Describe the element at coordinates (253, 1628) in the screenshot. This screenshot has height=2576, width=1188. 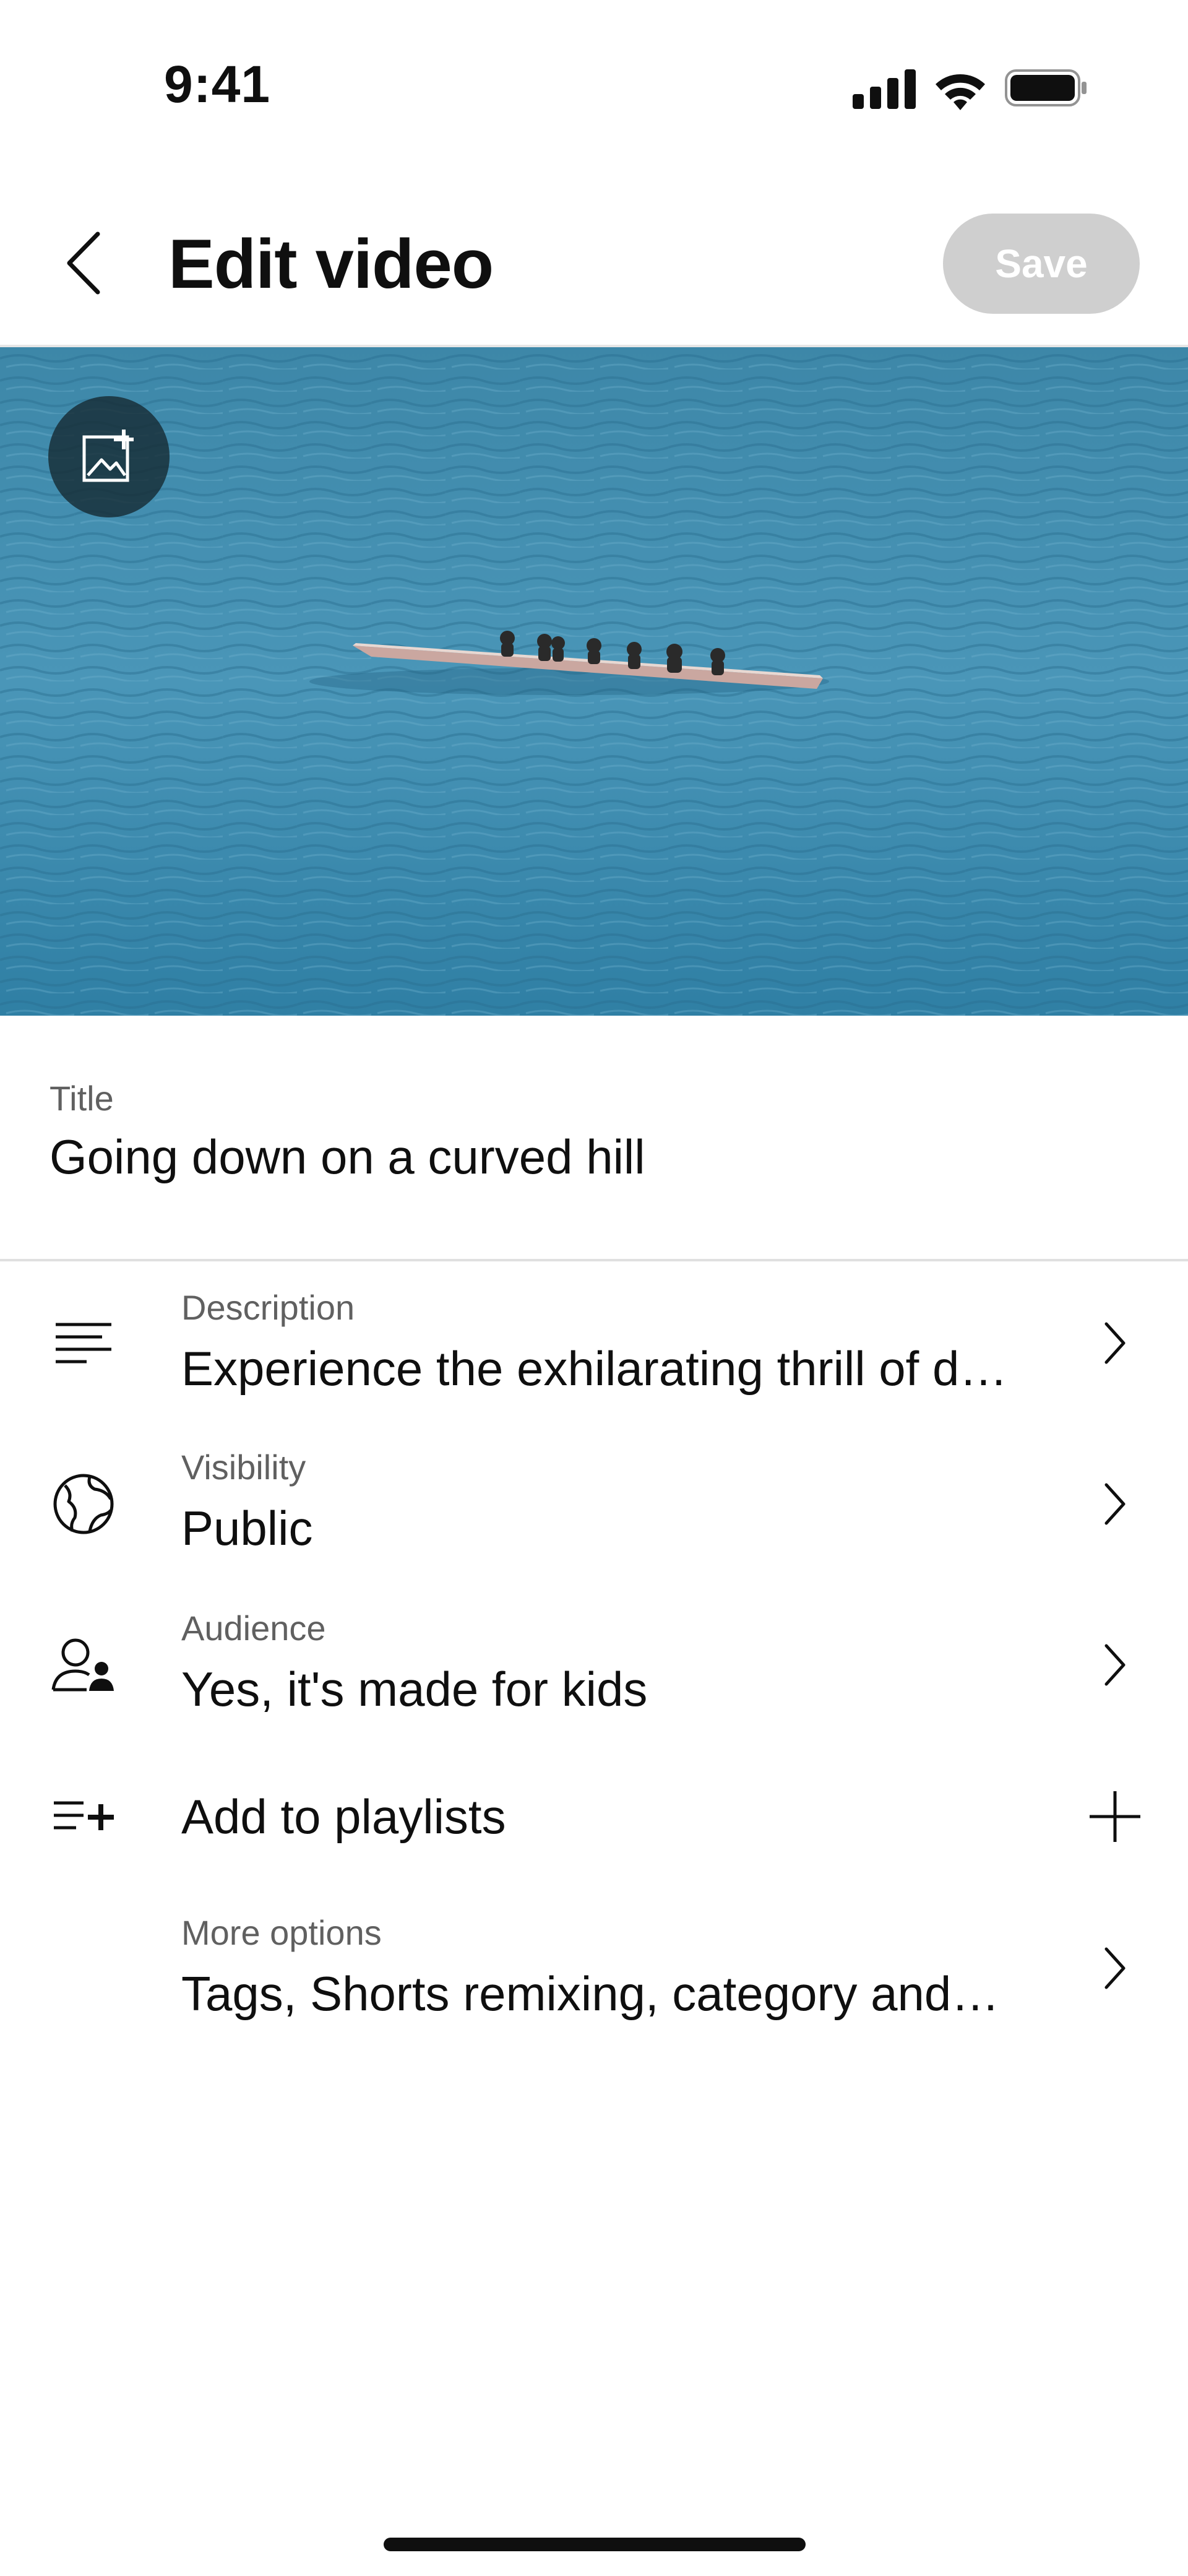
I see `audience-label: Audience` at that location.